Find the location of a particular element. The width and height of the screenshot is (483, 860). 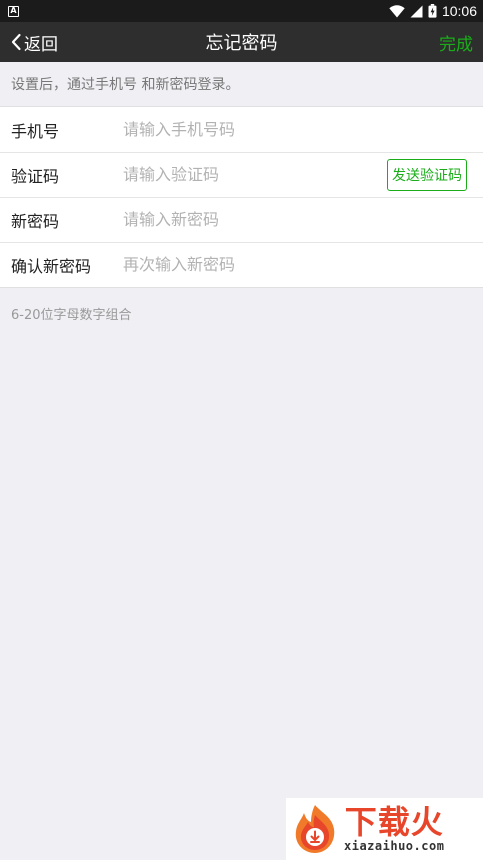

code-label: 验证码 is located at coordinates (35, 176).